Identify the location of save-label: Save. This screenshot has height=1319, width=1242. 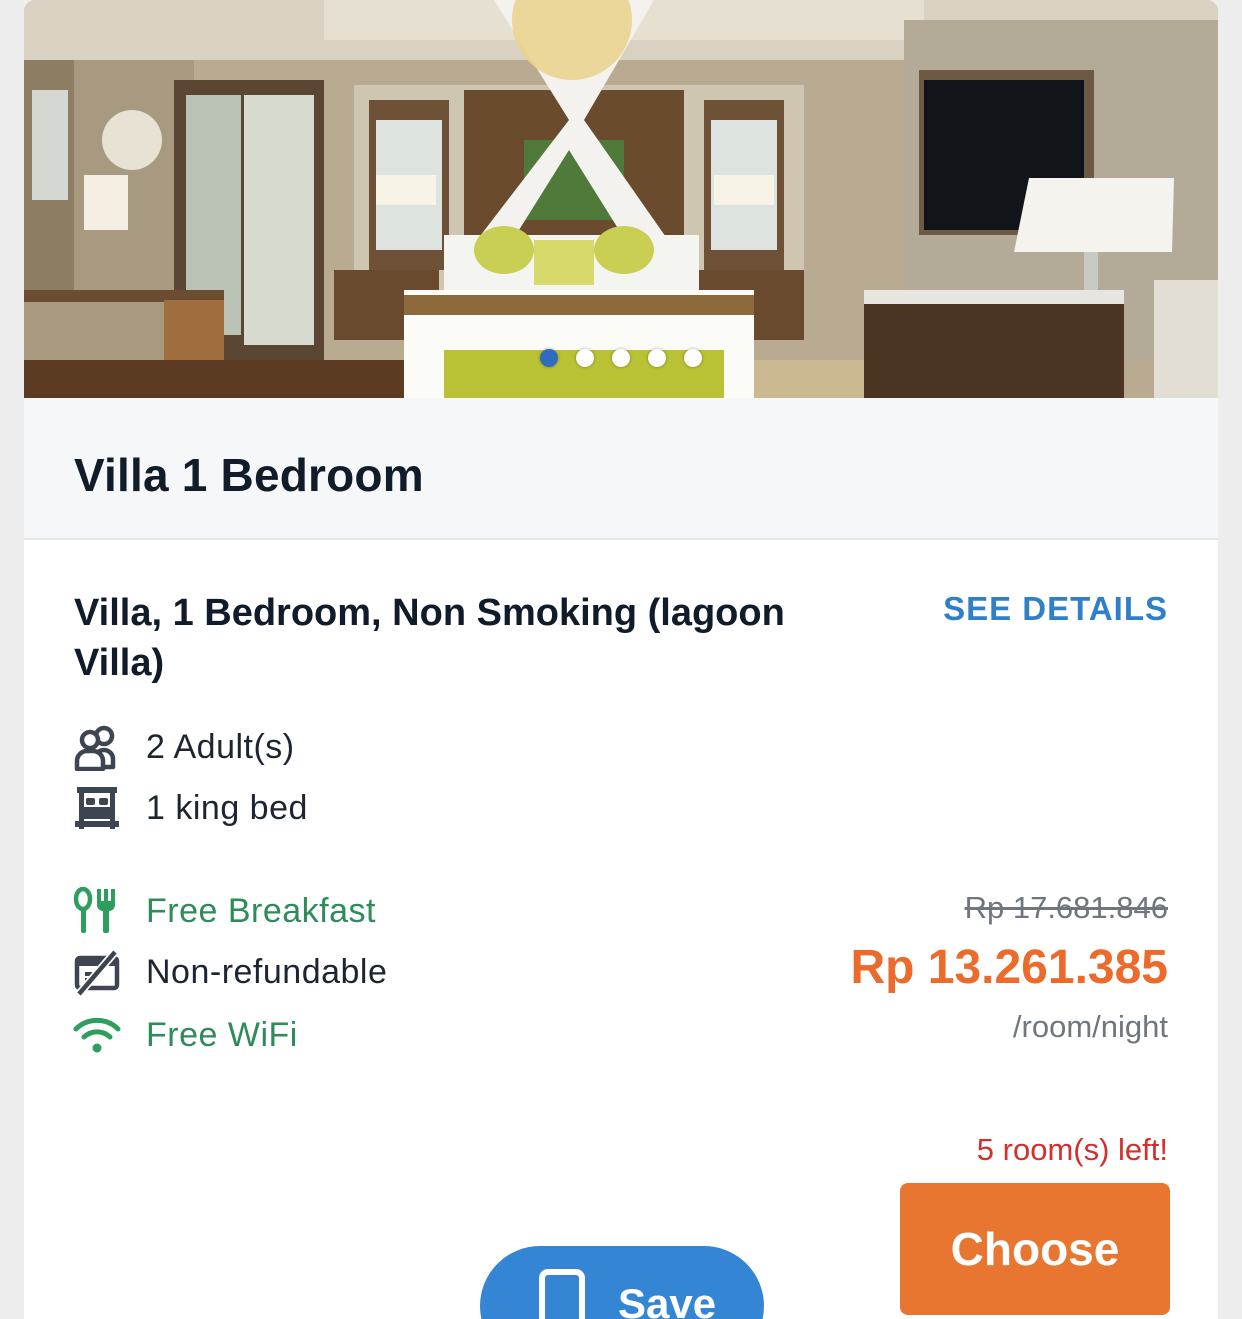
(667, 1299).